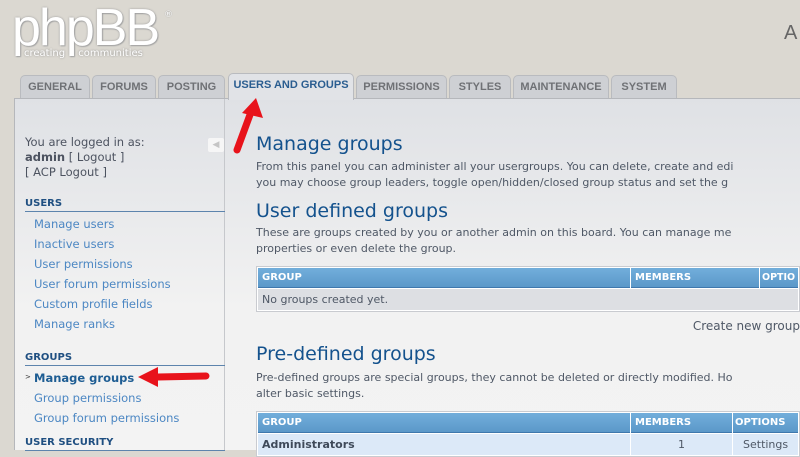 Image resolution: width=800 pixels, height=457 pixels. I want to click on arrow-to-tab-icon, so click(248, 126).